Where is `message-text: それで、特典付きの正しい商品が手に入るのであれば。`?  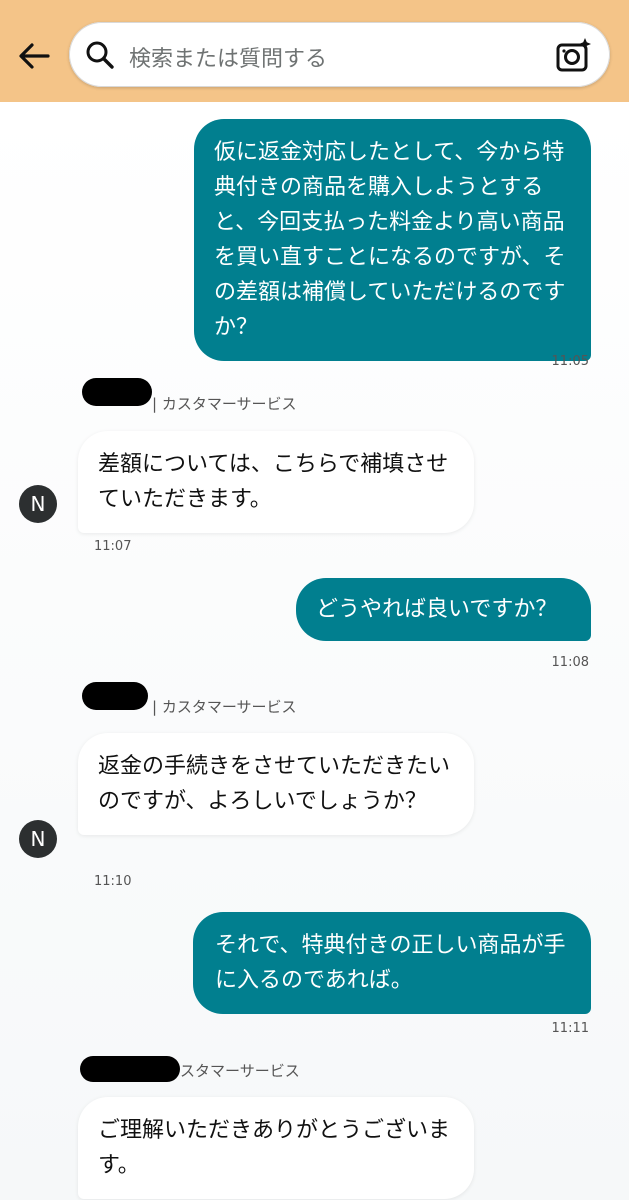
message-text: それで、特典付きの正しい商品が手に入るのであれば。 is located at coordinates (390, 963).